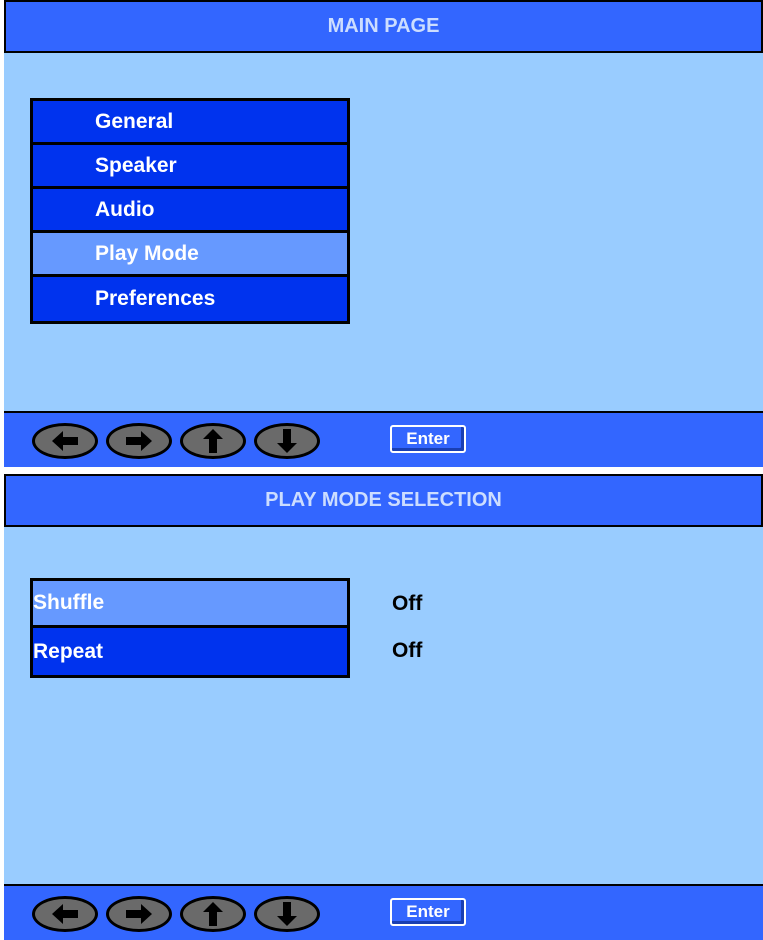 Image resolution: width=763 pixels, height=940 pixels. I want to click on menu-item-general: General, so click(190, 123).